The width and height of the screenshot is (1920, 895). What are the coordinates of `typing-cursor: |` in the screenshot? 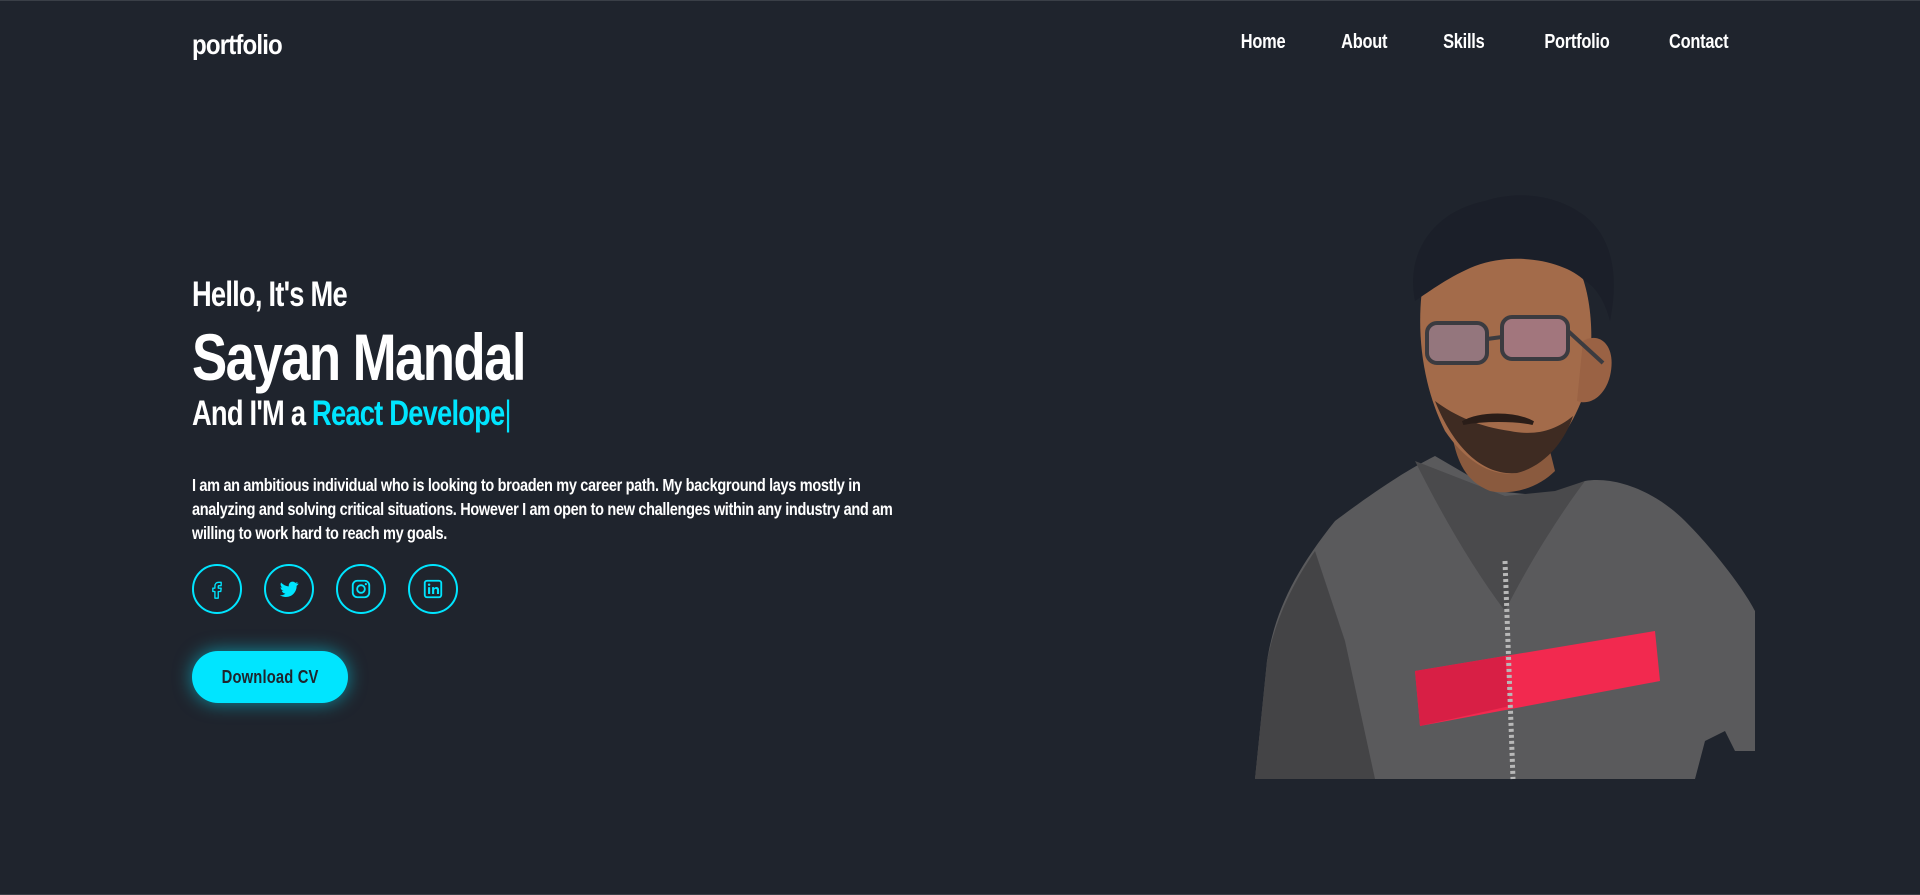 It's located at (507, 413).